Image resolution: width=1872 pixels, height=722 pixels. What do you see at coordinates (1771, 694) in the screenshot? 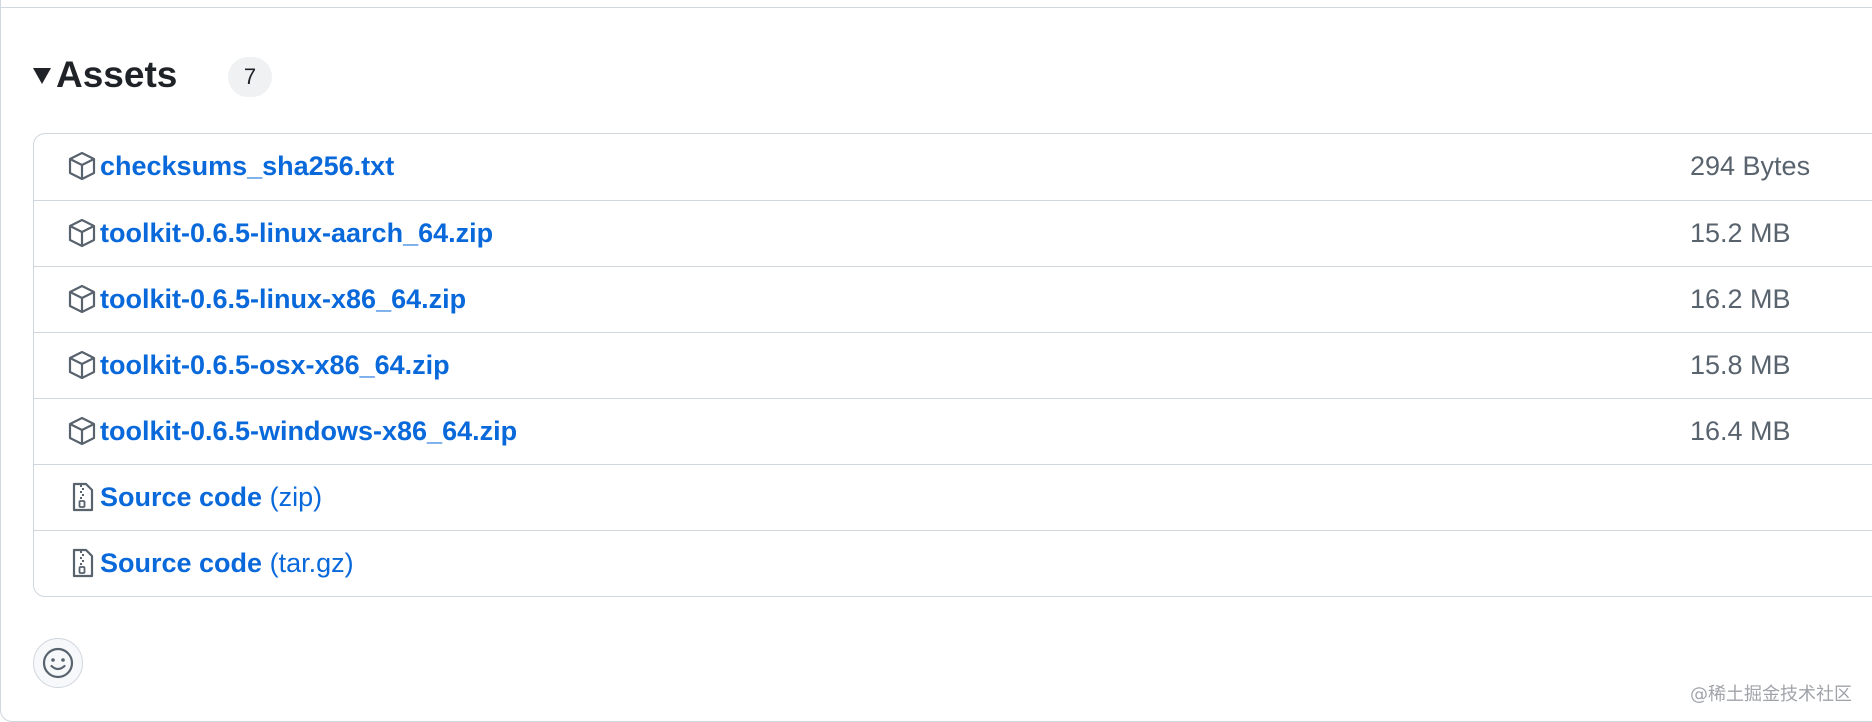
I see `watermark: @稀土掘金技术社区` at bounding box center [1771, 694].